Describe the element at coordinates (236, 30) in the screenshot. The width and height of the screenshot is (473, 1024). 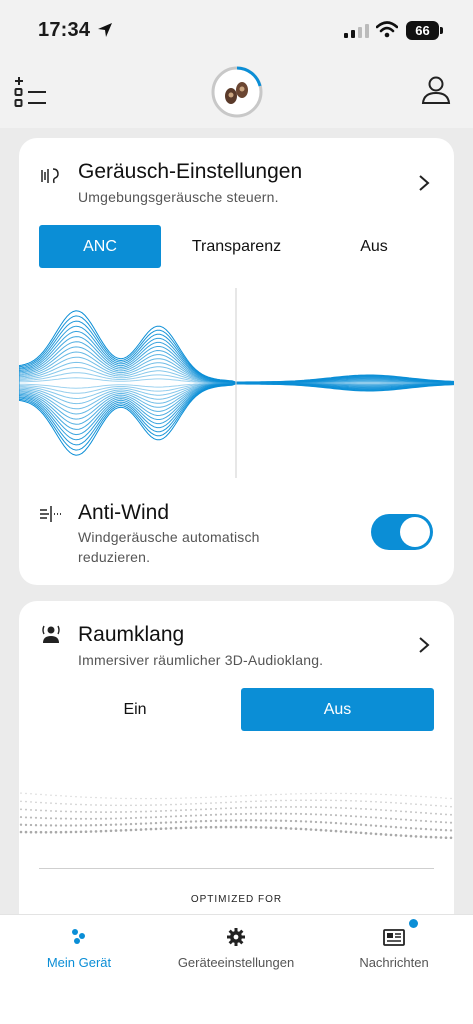
I see `status-bar: 17:34 66` at that location.